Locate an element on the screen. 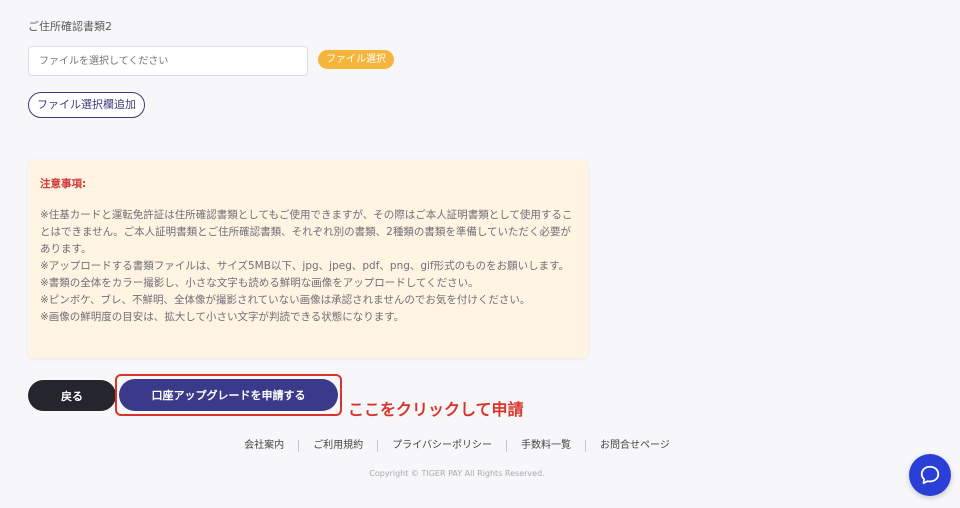 Image resolution: width=960 pixels, height=508 pixels. notice-title: 注意事項: is located at coordinates (63, 184).